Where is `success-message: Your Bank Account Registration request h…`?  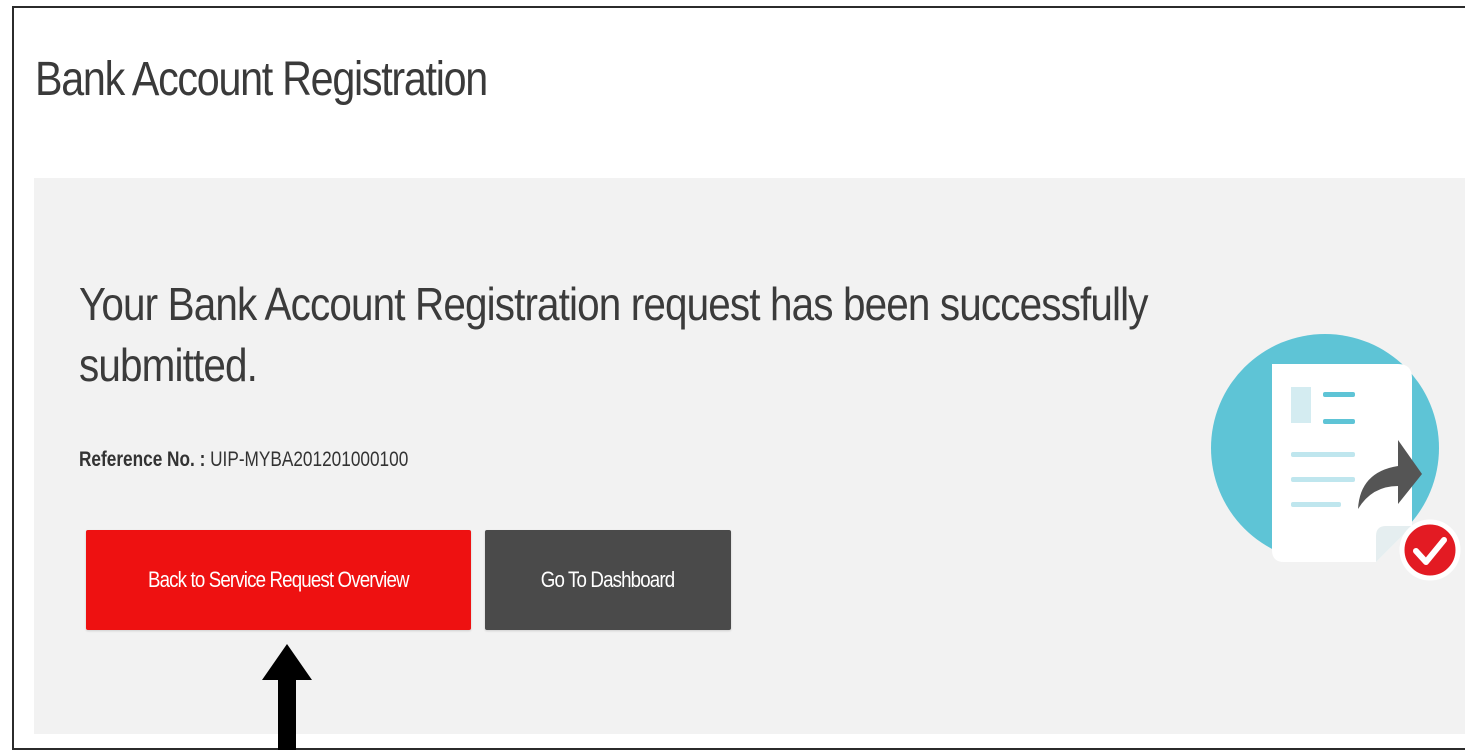 success-message: Your Bank Account Registration request h… is located at coordinates (613, 334).